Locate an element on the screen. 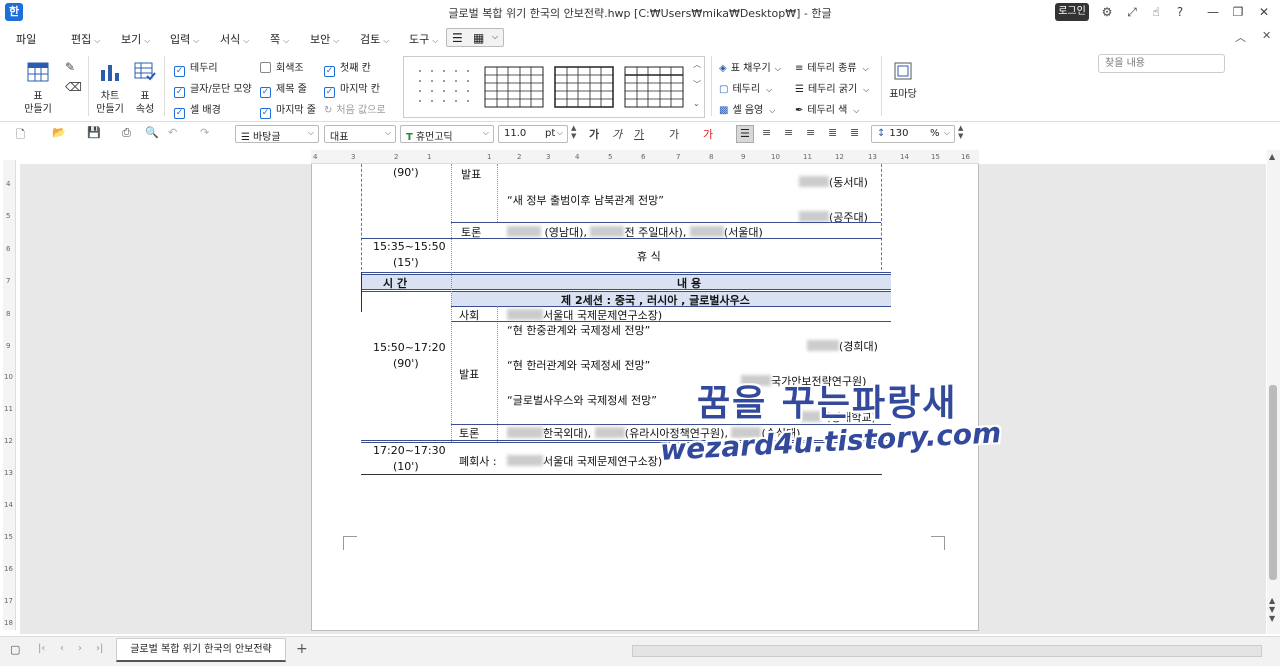 The width and height of the screenshot is (1280, 666). style-grid-double is located at coordinates (584, 87).